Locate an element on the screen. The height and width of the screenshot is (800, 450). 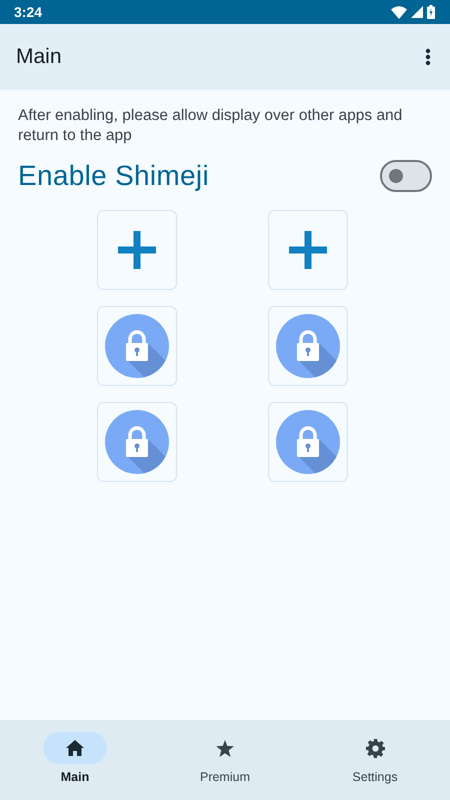
star-icon is located at coordinates (225, 748).